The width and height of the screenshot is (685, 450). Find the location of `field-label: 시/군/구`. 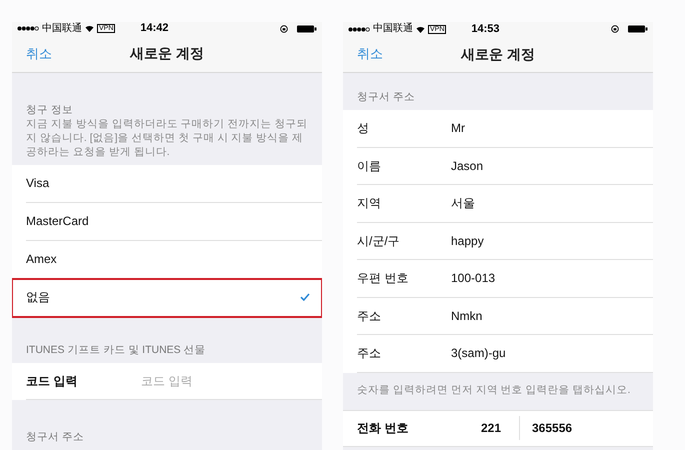

field-label: 시/군/구 is located at coordinates (379, 241).